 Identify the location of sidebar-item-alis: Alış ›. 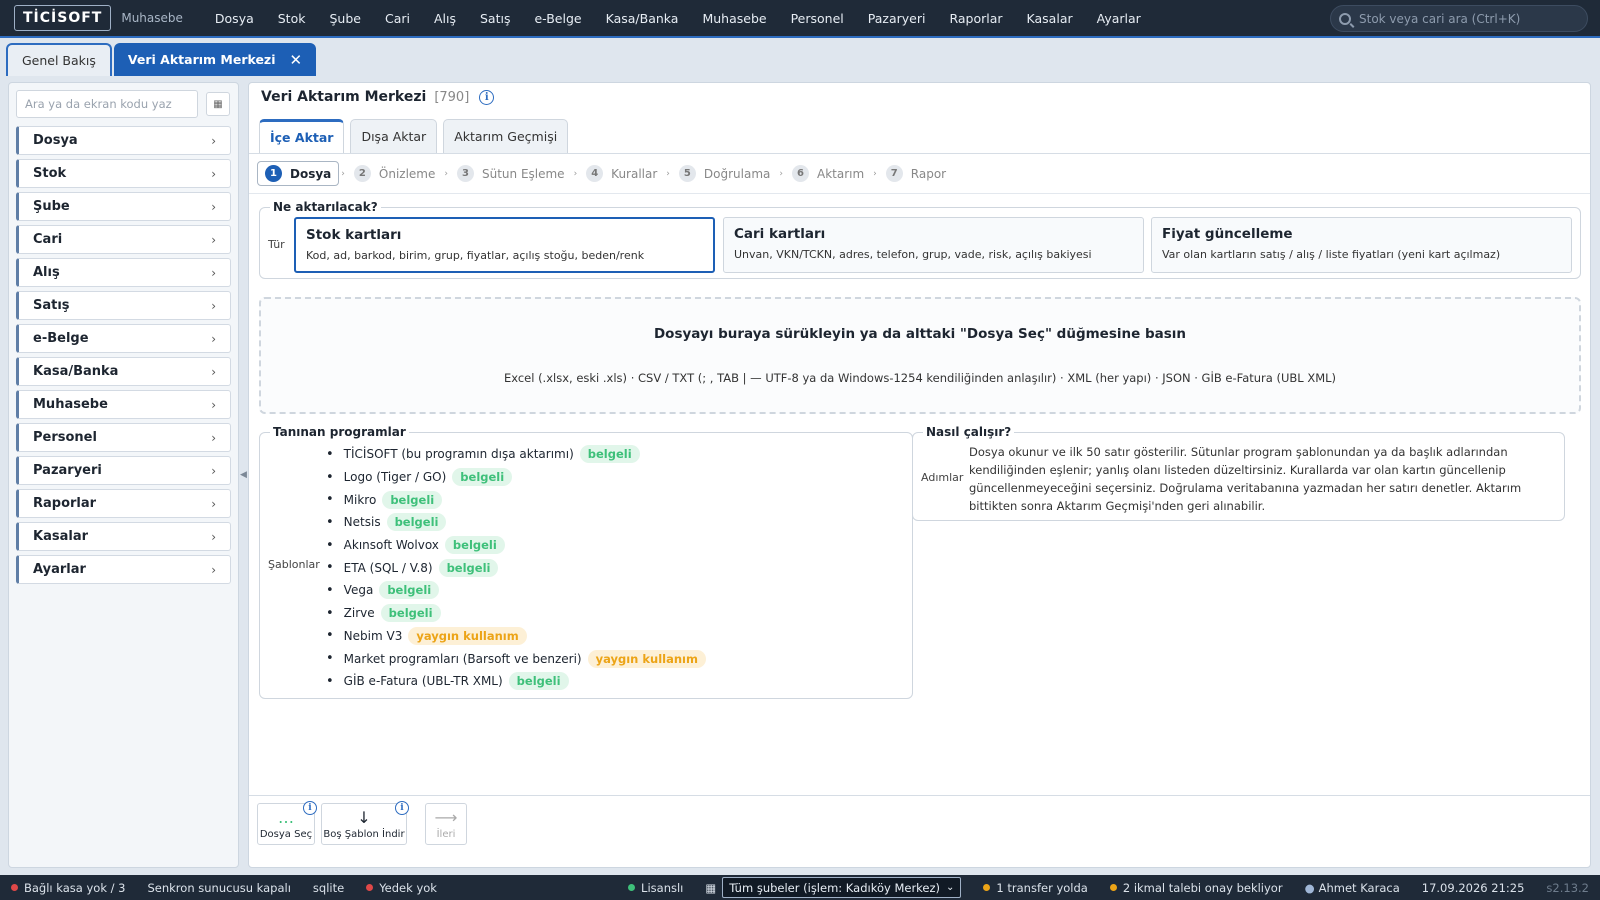
(123, 272).